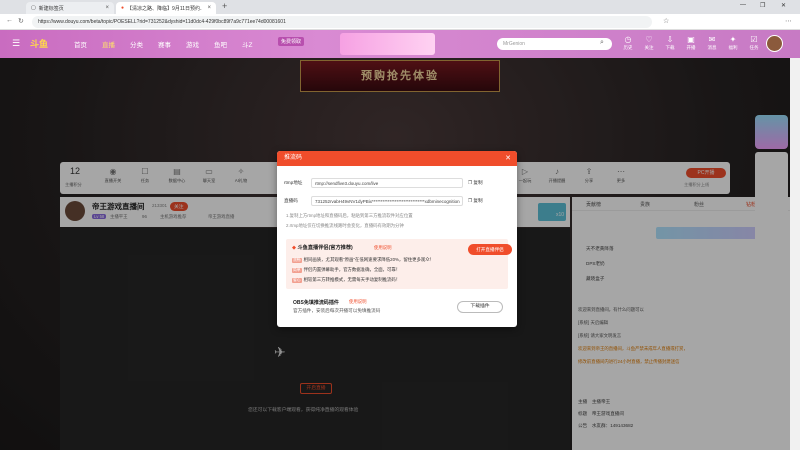 The height and width of the screenshot is (450, 800). What do you see at coordinates (649, 47) in the screenshot?
I see `follow-label: 关注` at bounding box center [649, 47].